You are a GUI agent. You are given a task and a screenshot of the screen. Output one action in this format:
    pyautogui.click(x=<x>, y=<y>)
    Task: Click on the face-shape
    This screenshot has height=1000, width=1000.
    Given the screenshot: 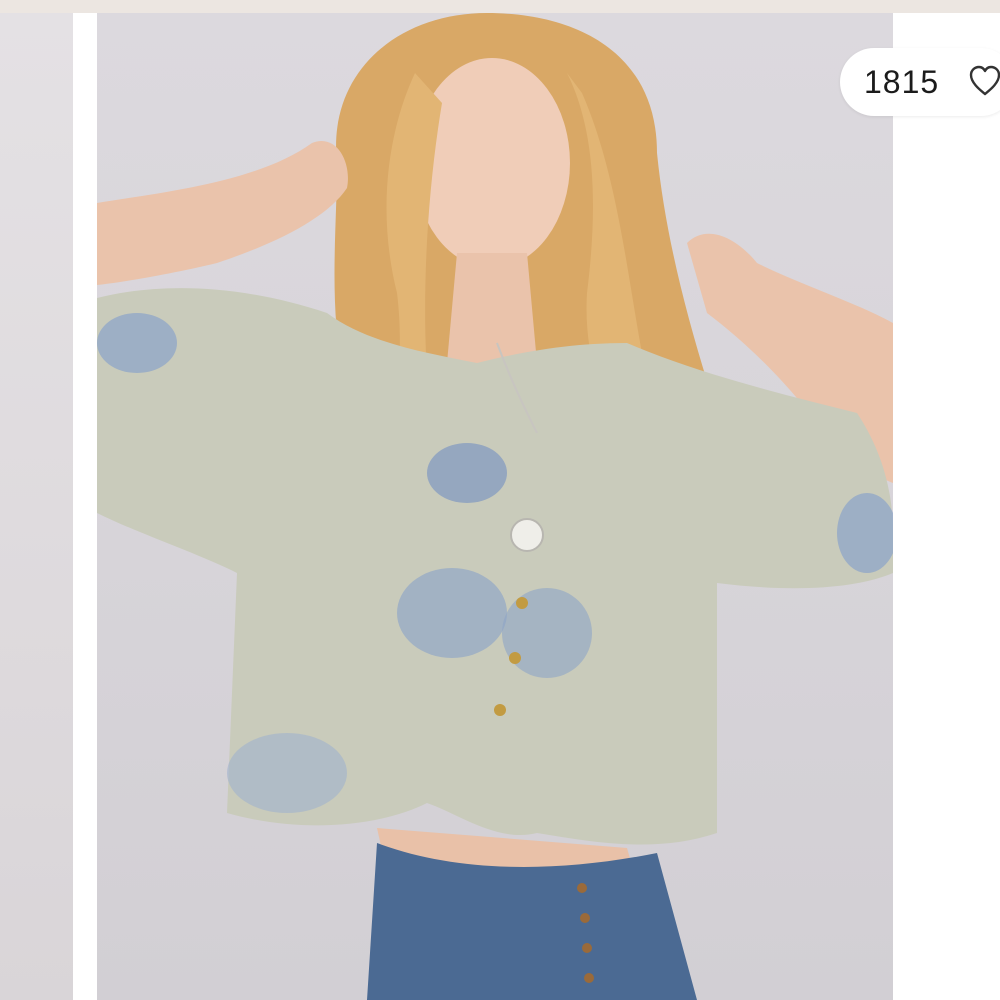 What is the action you would take?
    pyautogui.click(x=492, y=163)
    